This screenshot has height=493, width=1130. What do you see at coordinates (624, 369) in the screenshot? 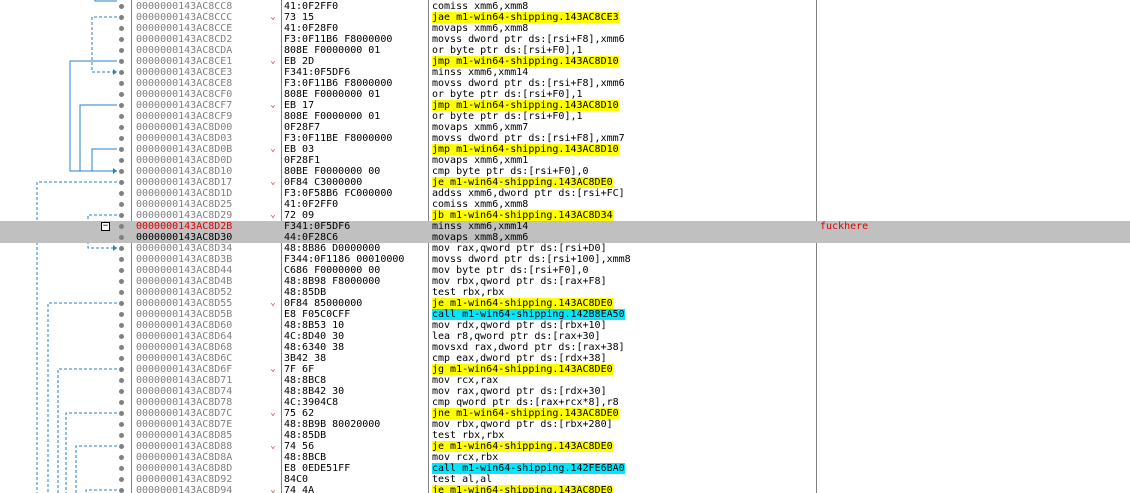
I see `instruction-cell: jg m1-win64-shipping.143AC8DE0` at bounding box center [624, 369].